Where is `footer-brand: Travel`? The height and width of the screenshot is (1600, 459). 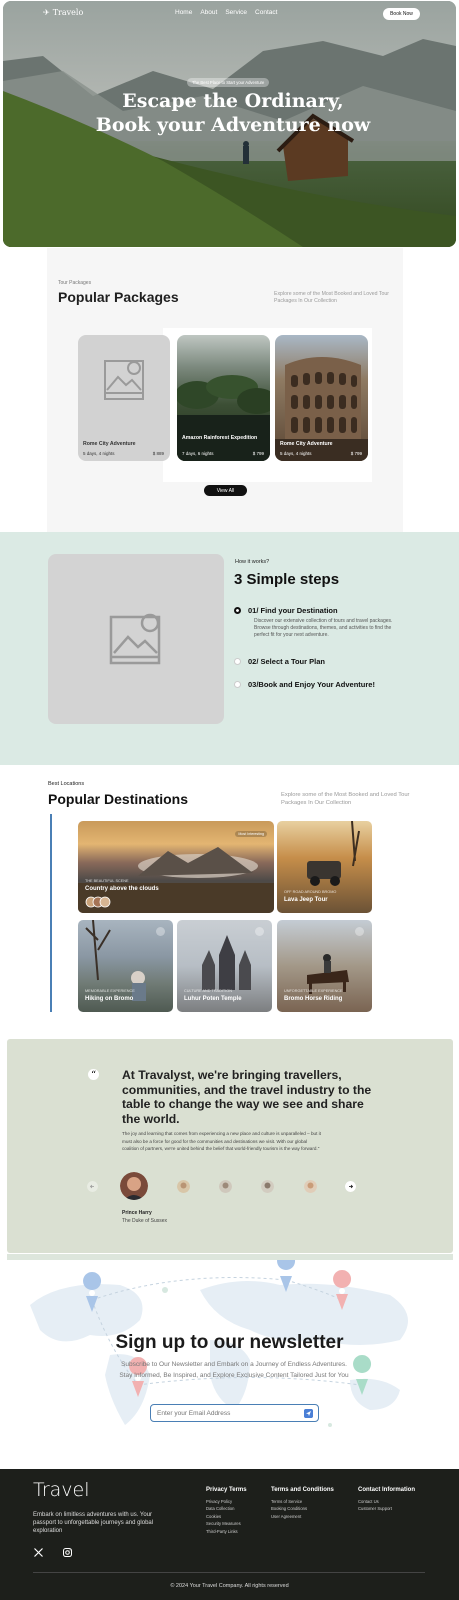 footer-brand: Travel is located at coordinates (61, 1490).